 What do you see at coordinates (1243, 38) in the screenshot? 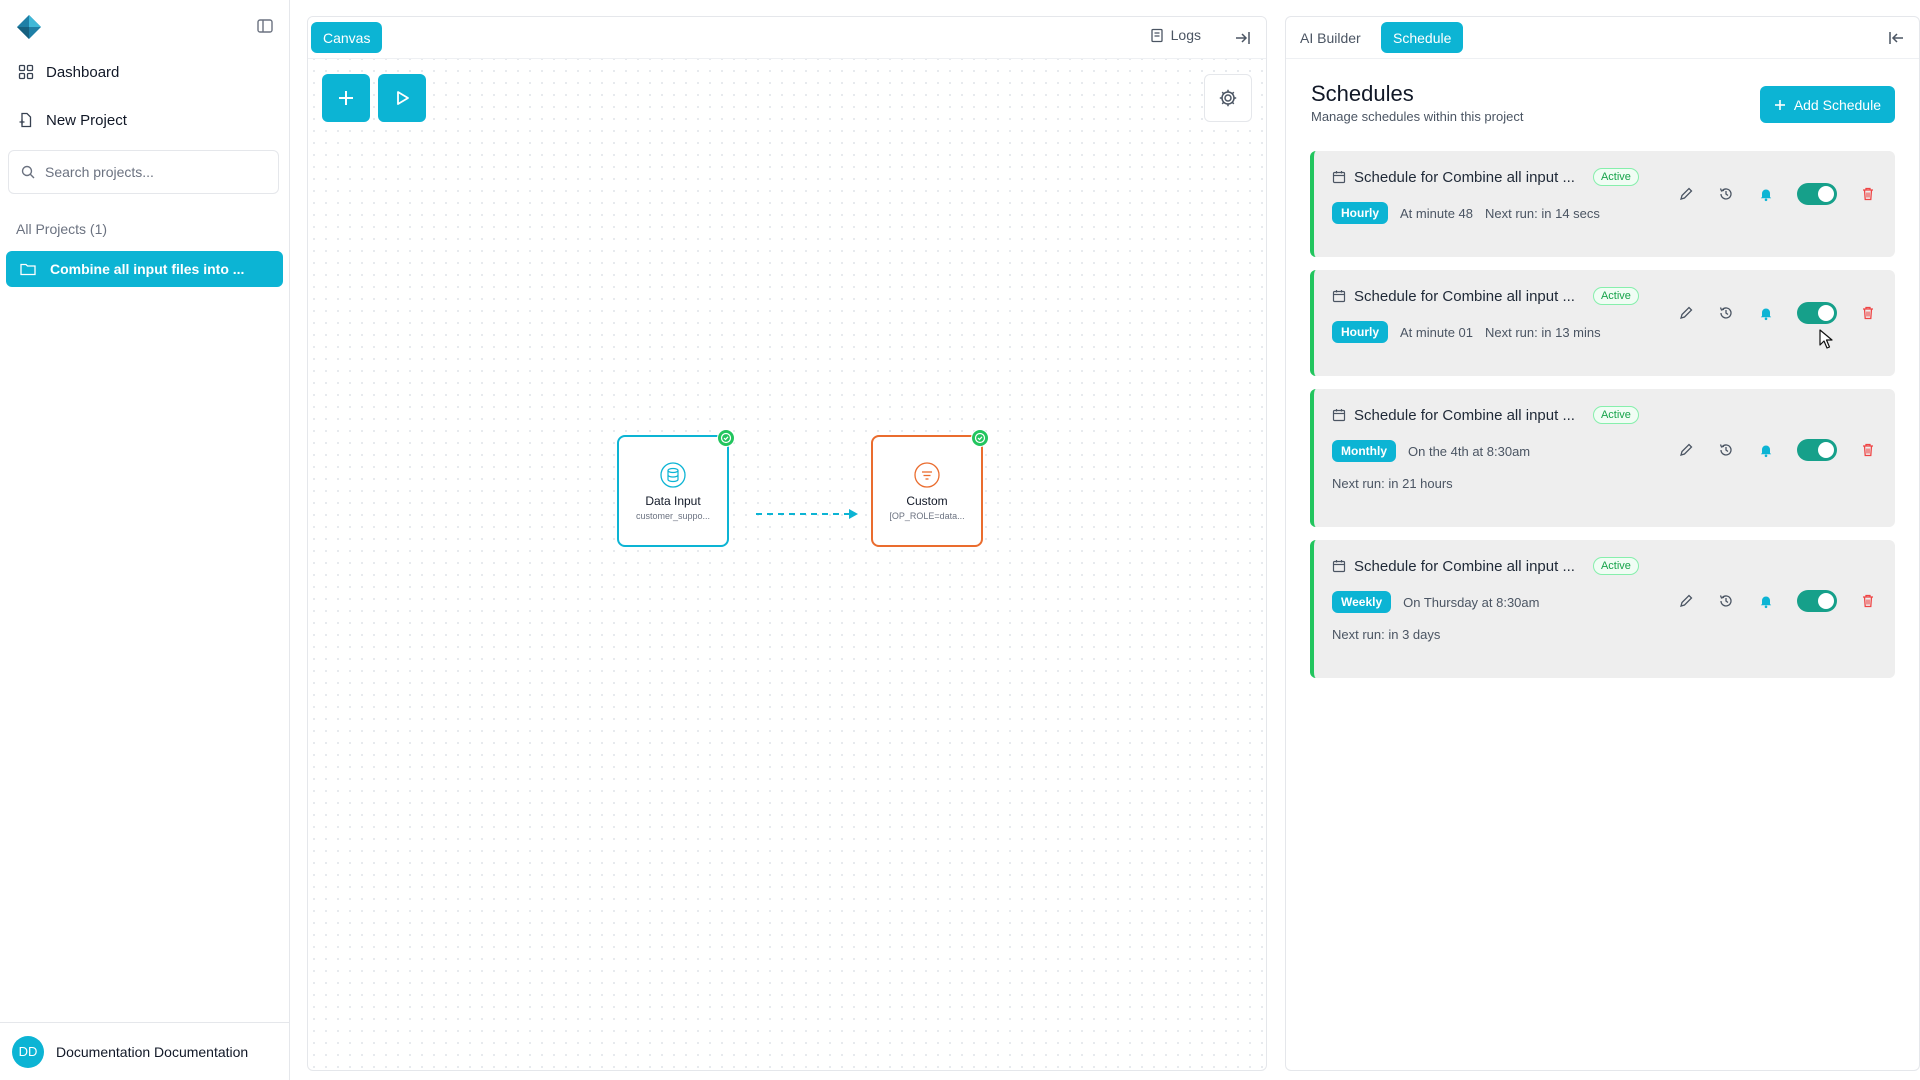
I see `exit-panel-icon` at bounding box center [1243, 38].